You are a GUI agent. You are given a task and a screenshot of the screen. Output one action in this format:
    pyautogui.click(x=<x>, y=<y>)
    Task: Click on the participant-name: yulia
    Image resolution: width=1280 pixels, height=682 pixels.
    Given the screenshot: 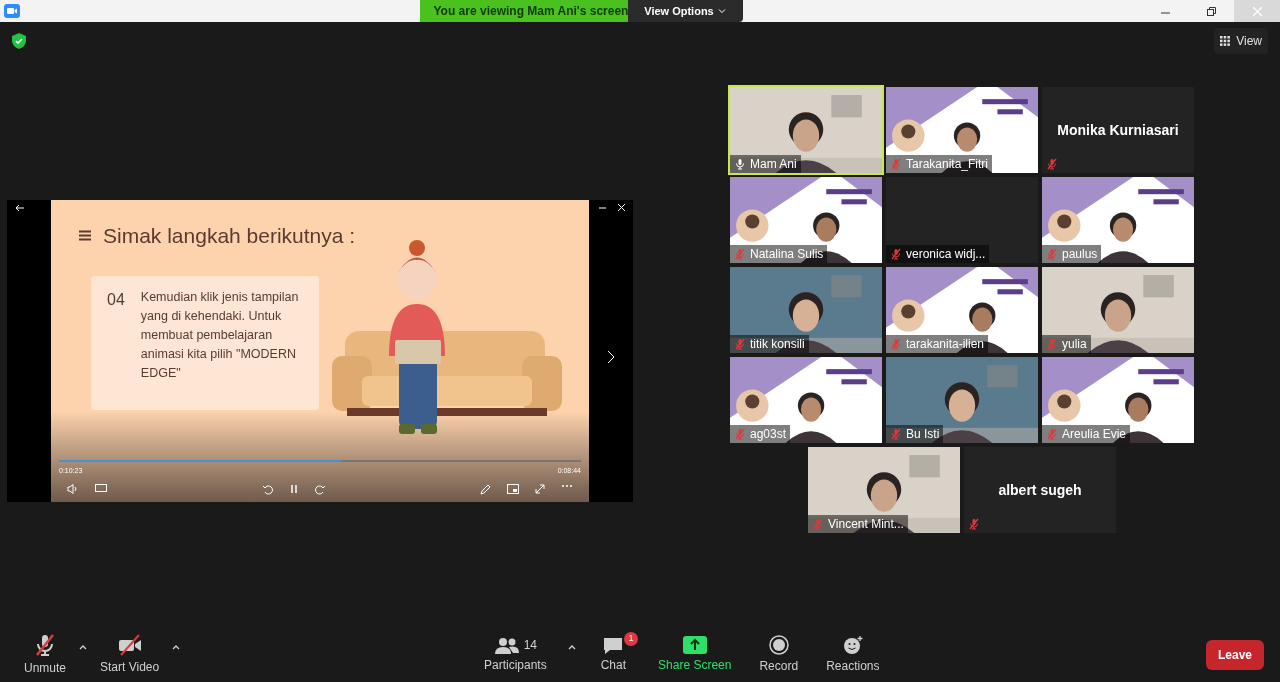 What is the action you would take?
    pyautogui.click(x=1074, y=344)
    